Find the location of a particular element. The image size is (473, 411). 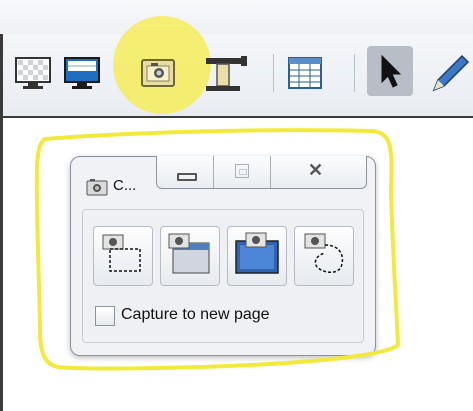

close-icon: ✕ is located at coordinates (316, 170).